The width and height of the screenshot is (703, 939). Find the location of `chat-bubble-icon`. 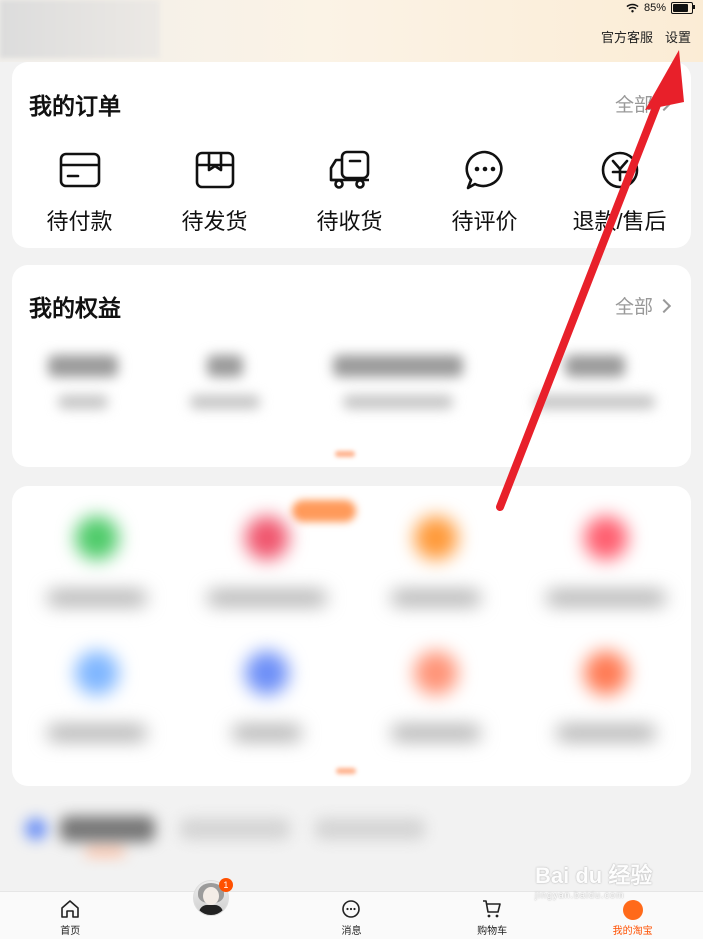

chat-bubble-icon is located at coordinates (483, 170).